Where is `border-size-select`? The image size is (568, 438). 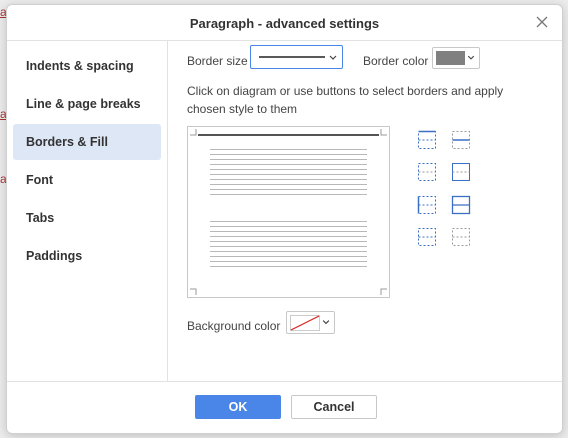 border-size-select is located at coordinates (296, 57).